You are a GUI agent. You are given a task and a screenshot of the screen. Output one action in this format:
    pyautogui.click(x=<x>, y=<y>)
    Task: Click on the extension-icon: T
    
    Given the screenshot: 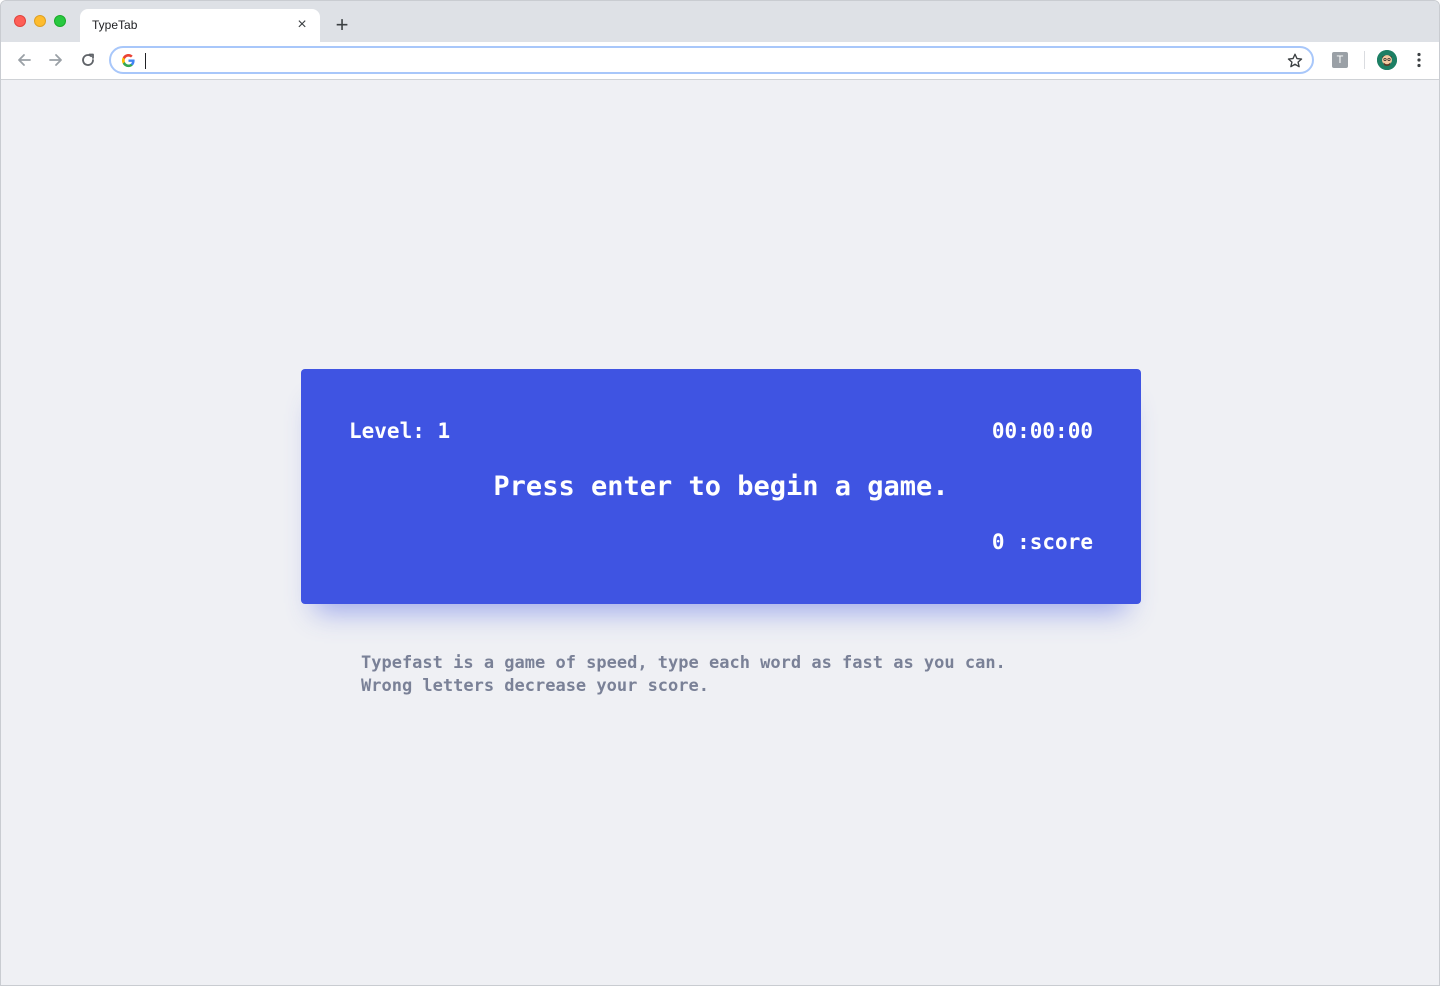 What is the action you would take?
    pyautogui.click(x=1340, y=60)
    